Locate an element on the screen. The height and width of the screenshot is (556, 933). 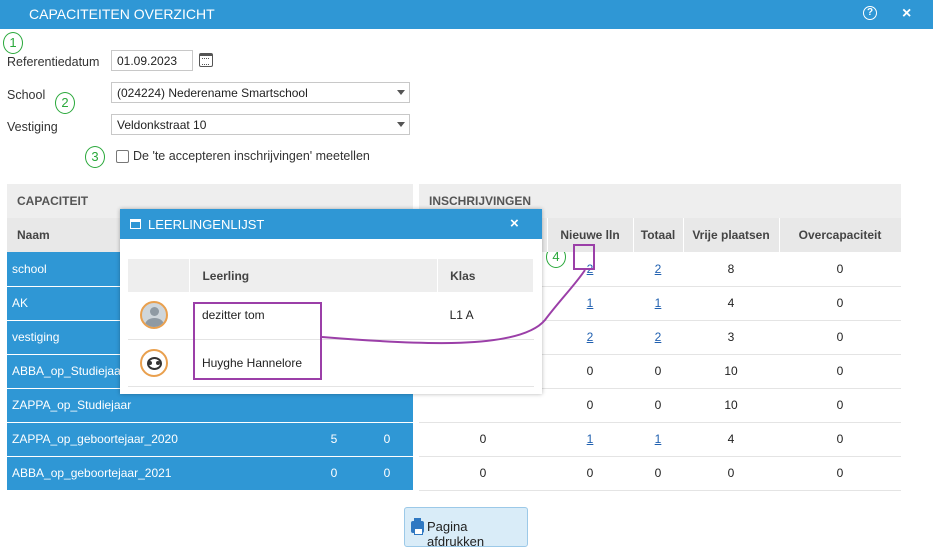
print-page-button: Pagina afdrukken is located at coordinates (466, 528).